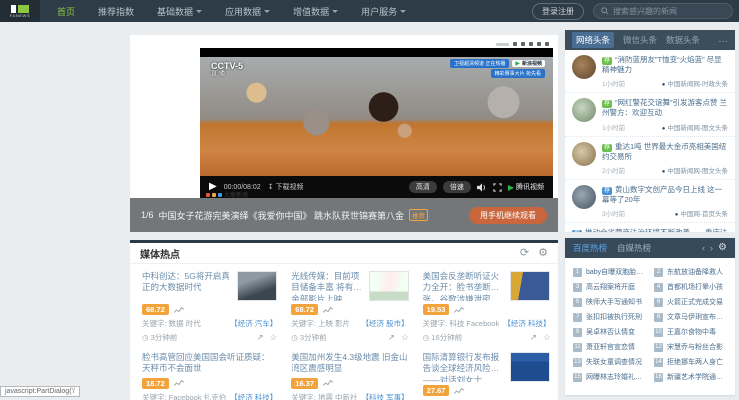 This screenshot has height=400, width=739. I want to click on menu-item-value-data: 增值数据, so click(316, 11).